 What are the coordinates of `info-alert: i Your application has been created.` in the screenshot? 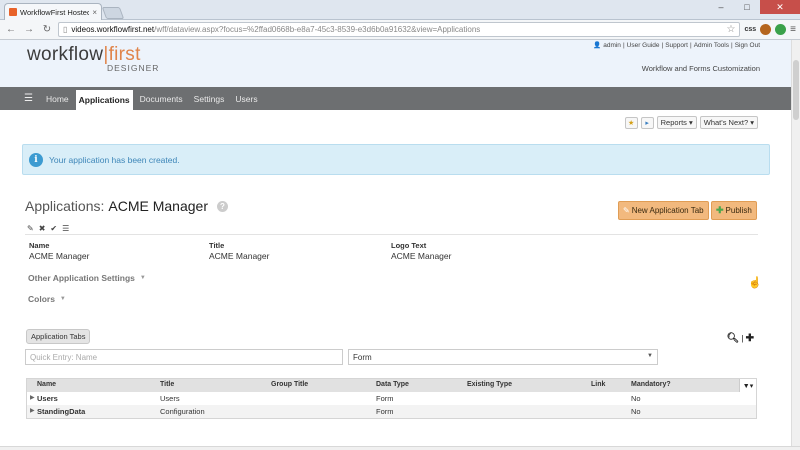 It's located at (396, 159).